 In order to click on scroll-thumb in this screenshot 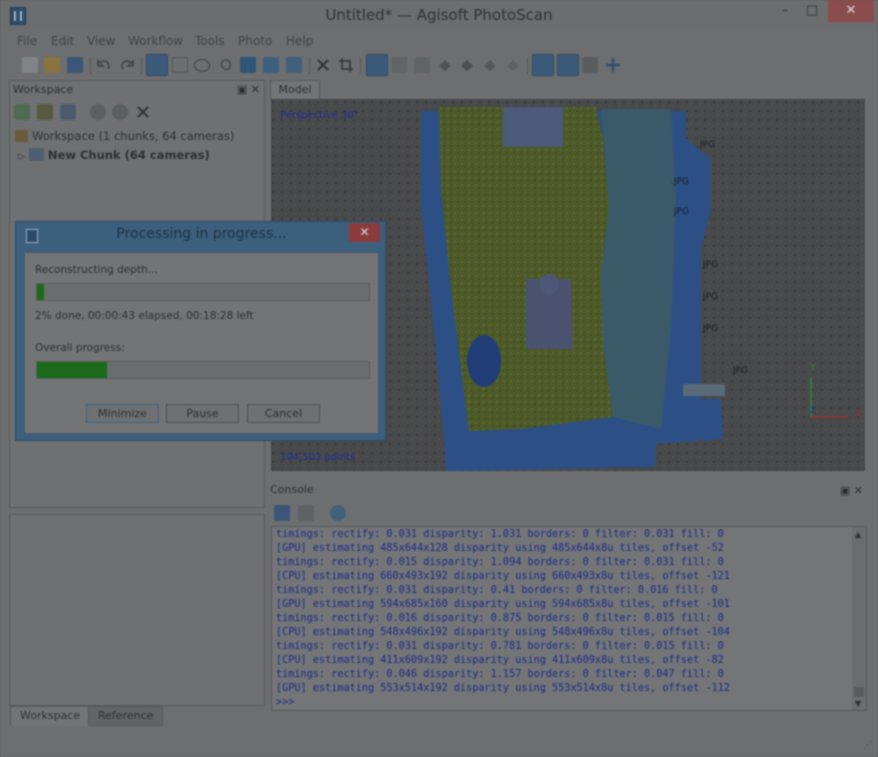, I will do `click(859, 692)`.